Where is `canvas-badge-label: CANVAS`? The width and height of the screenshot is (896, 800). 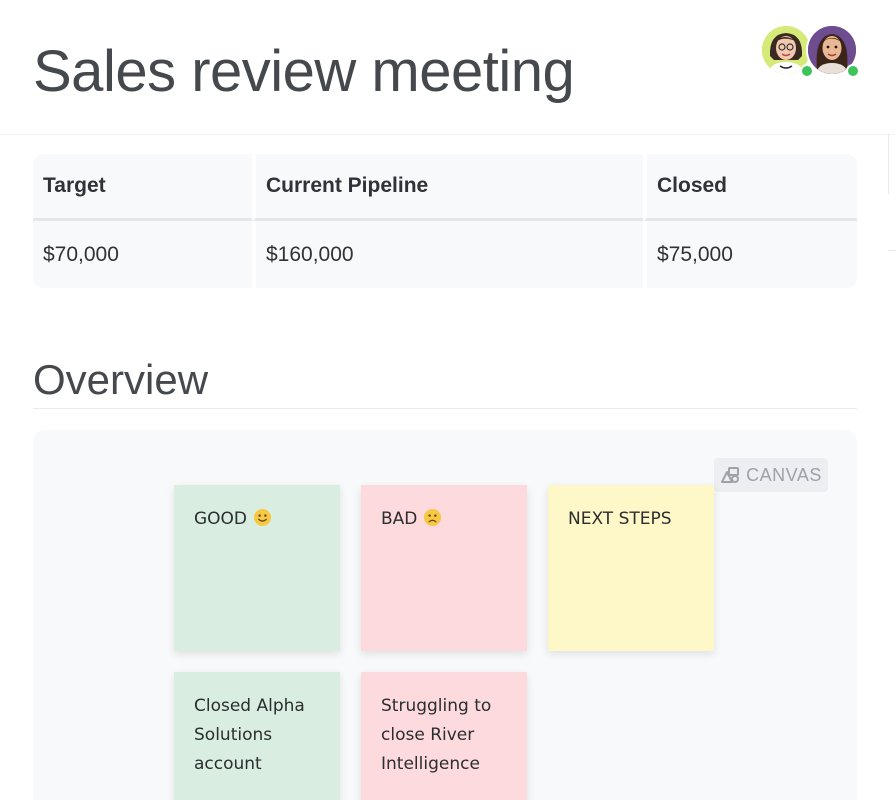 canvas-badge-label: CANVAS is located at coordinates (784, 474).